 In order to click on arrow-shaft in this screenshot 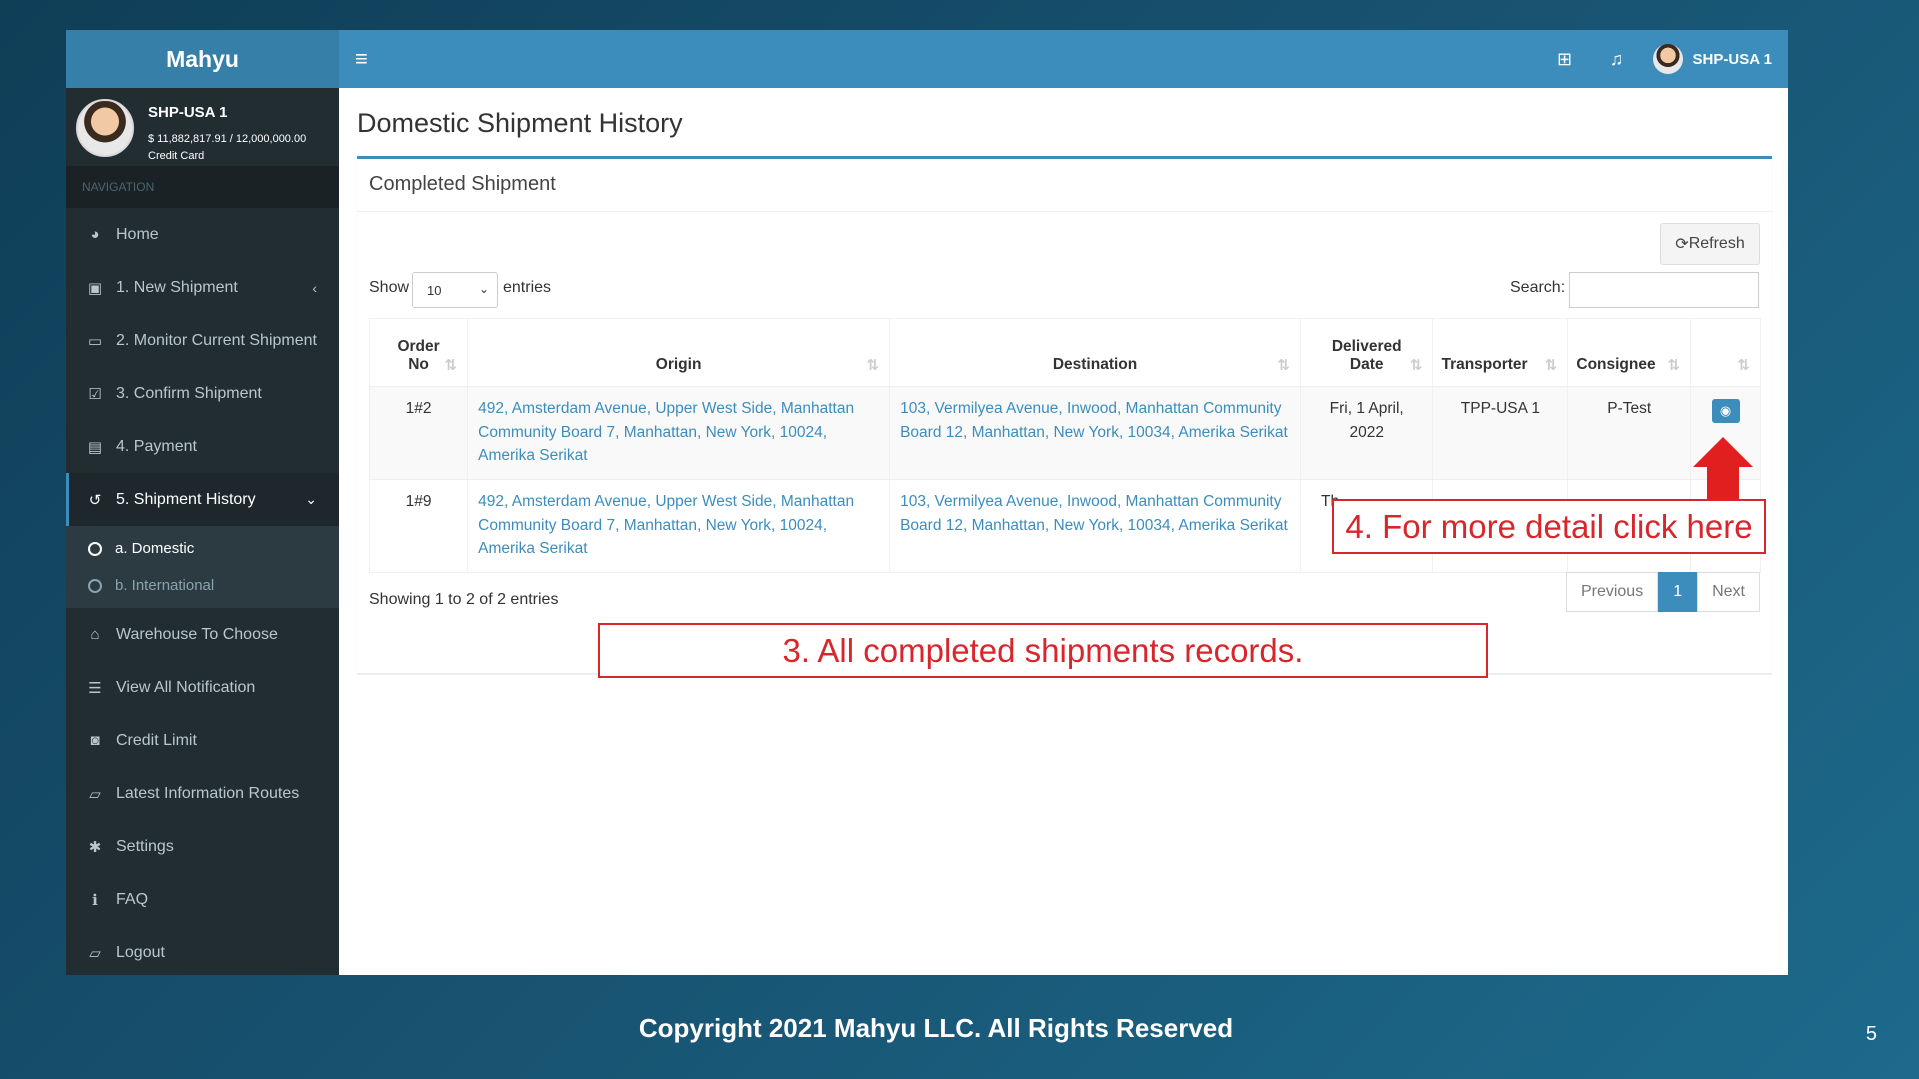, I will do `click(1723, 483)`.